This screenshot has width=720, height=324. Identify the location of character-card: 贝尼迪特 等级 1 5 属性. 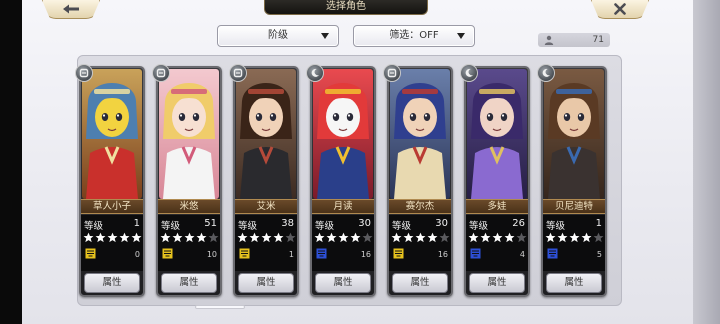
(572, 180).